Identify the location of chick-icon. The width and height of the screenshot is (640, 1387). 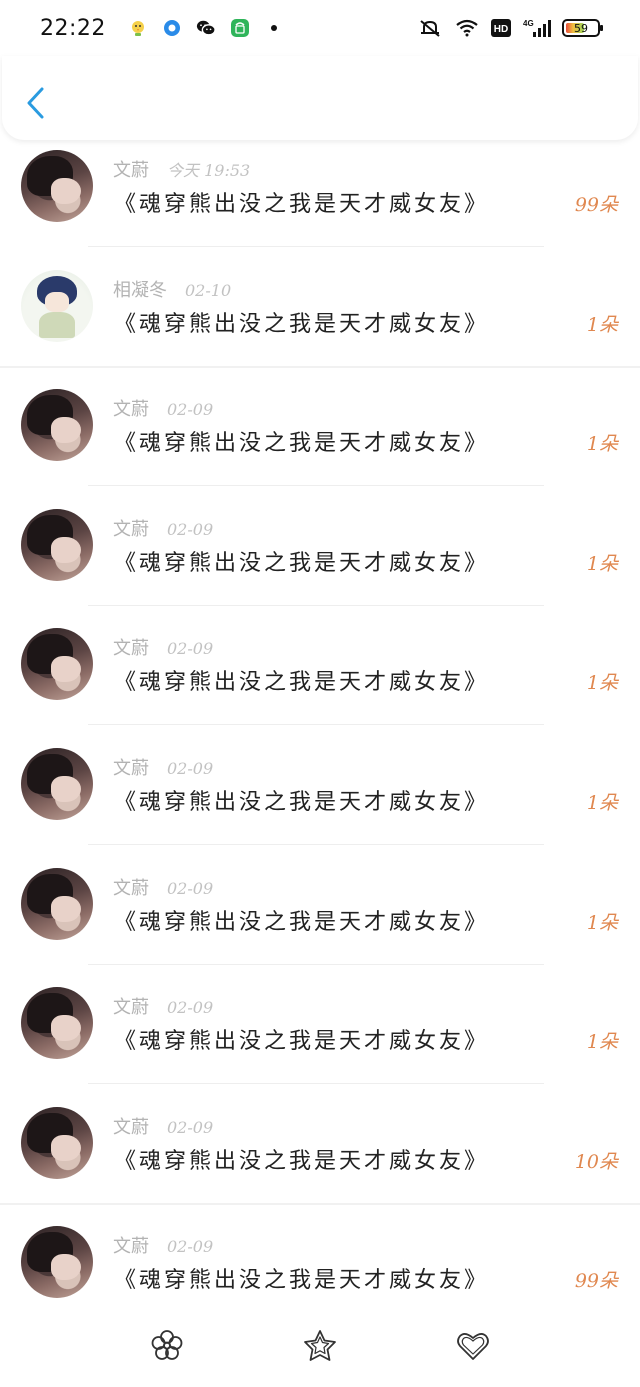
(138, 28).